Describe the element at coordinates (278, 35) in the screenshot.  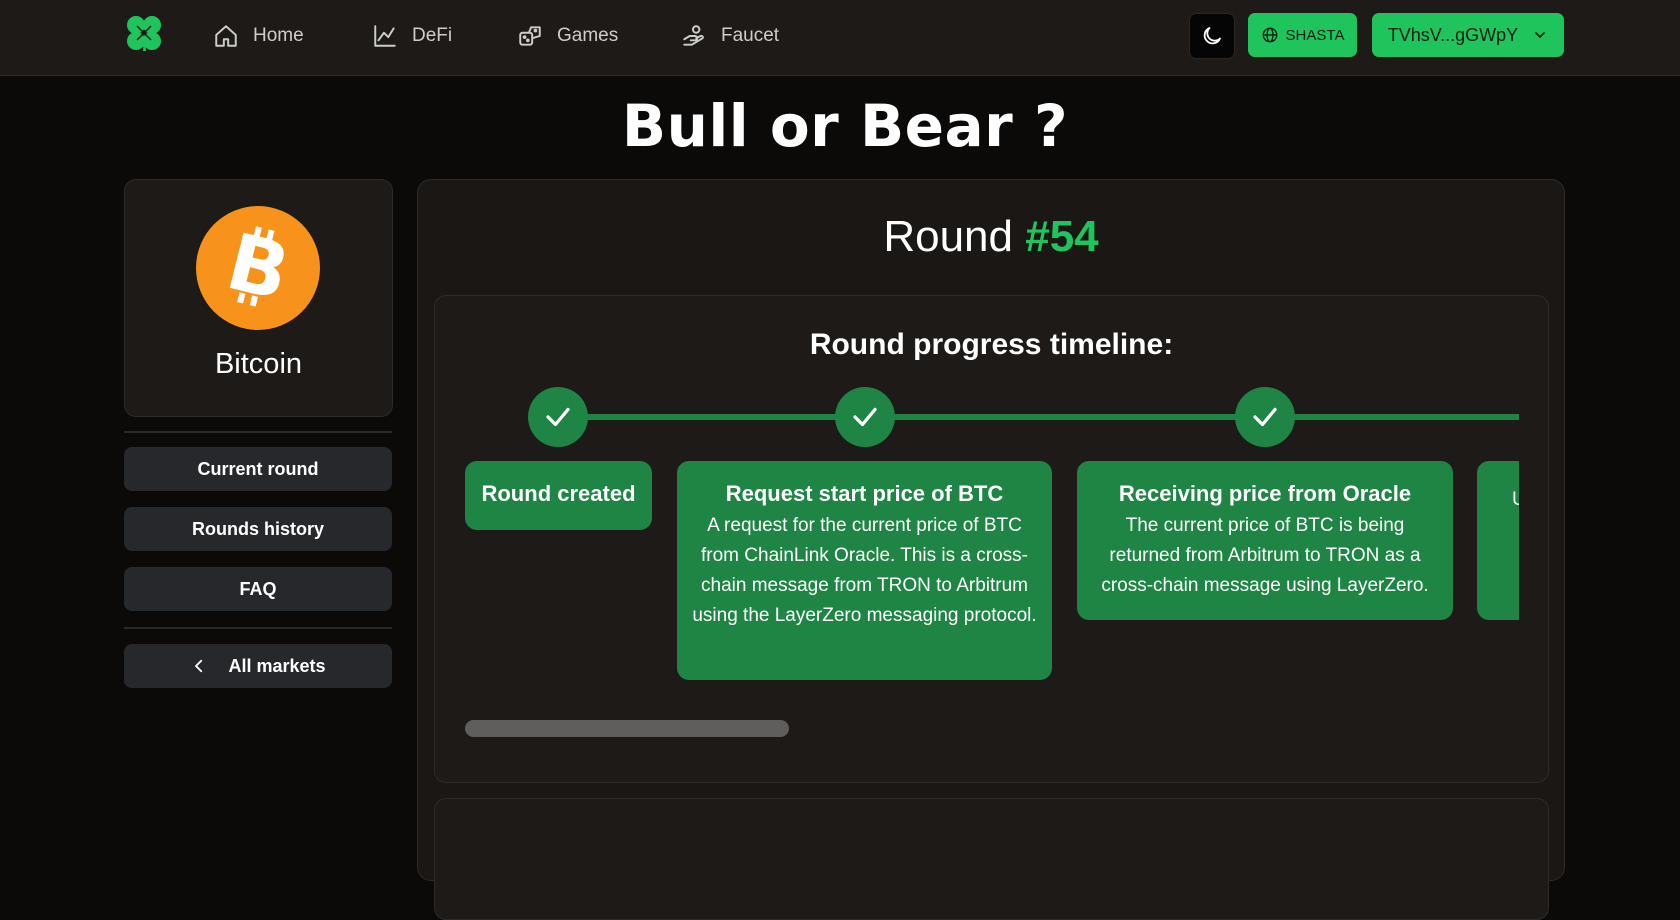
I see `nav-home-label: Home` at that location.